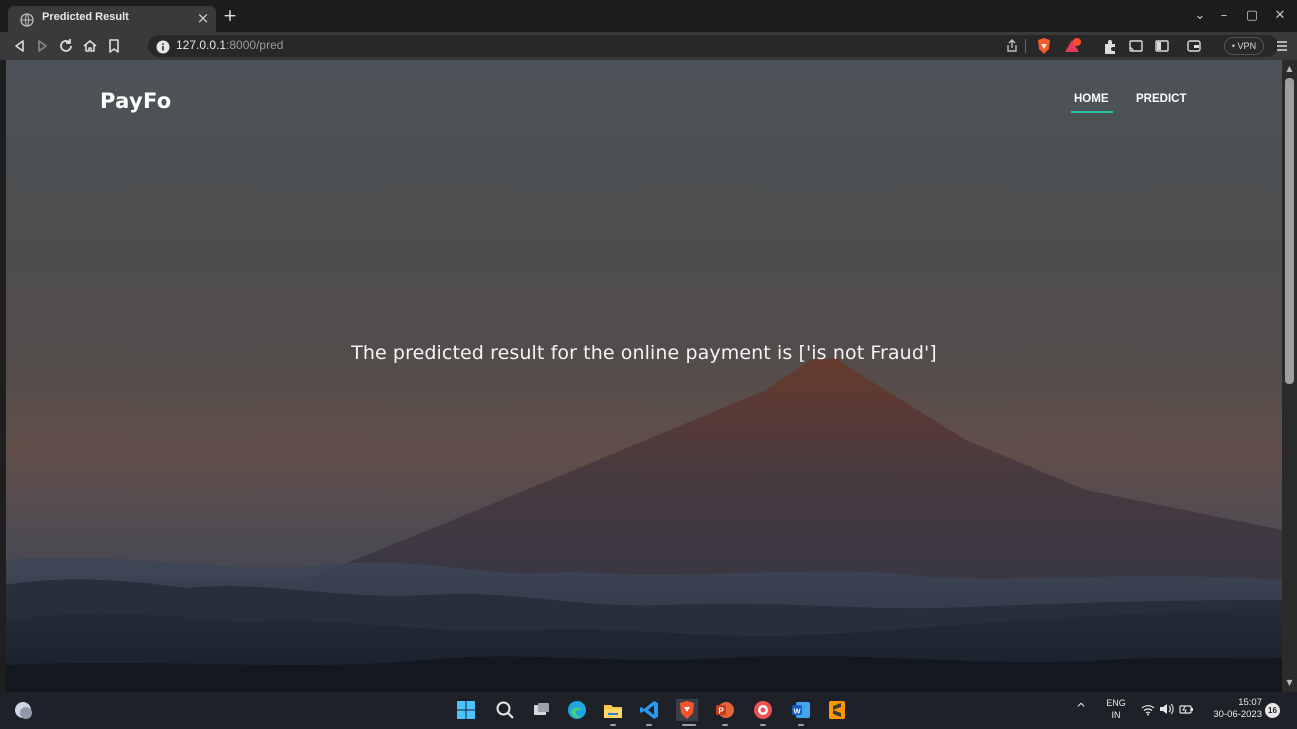  I want to click on scroll-down-icon: ▼, so click(1289, 683).